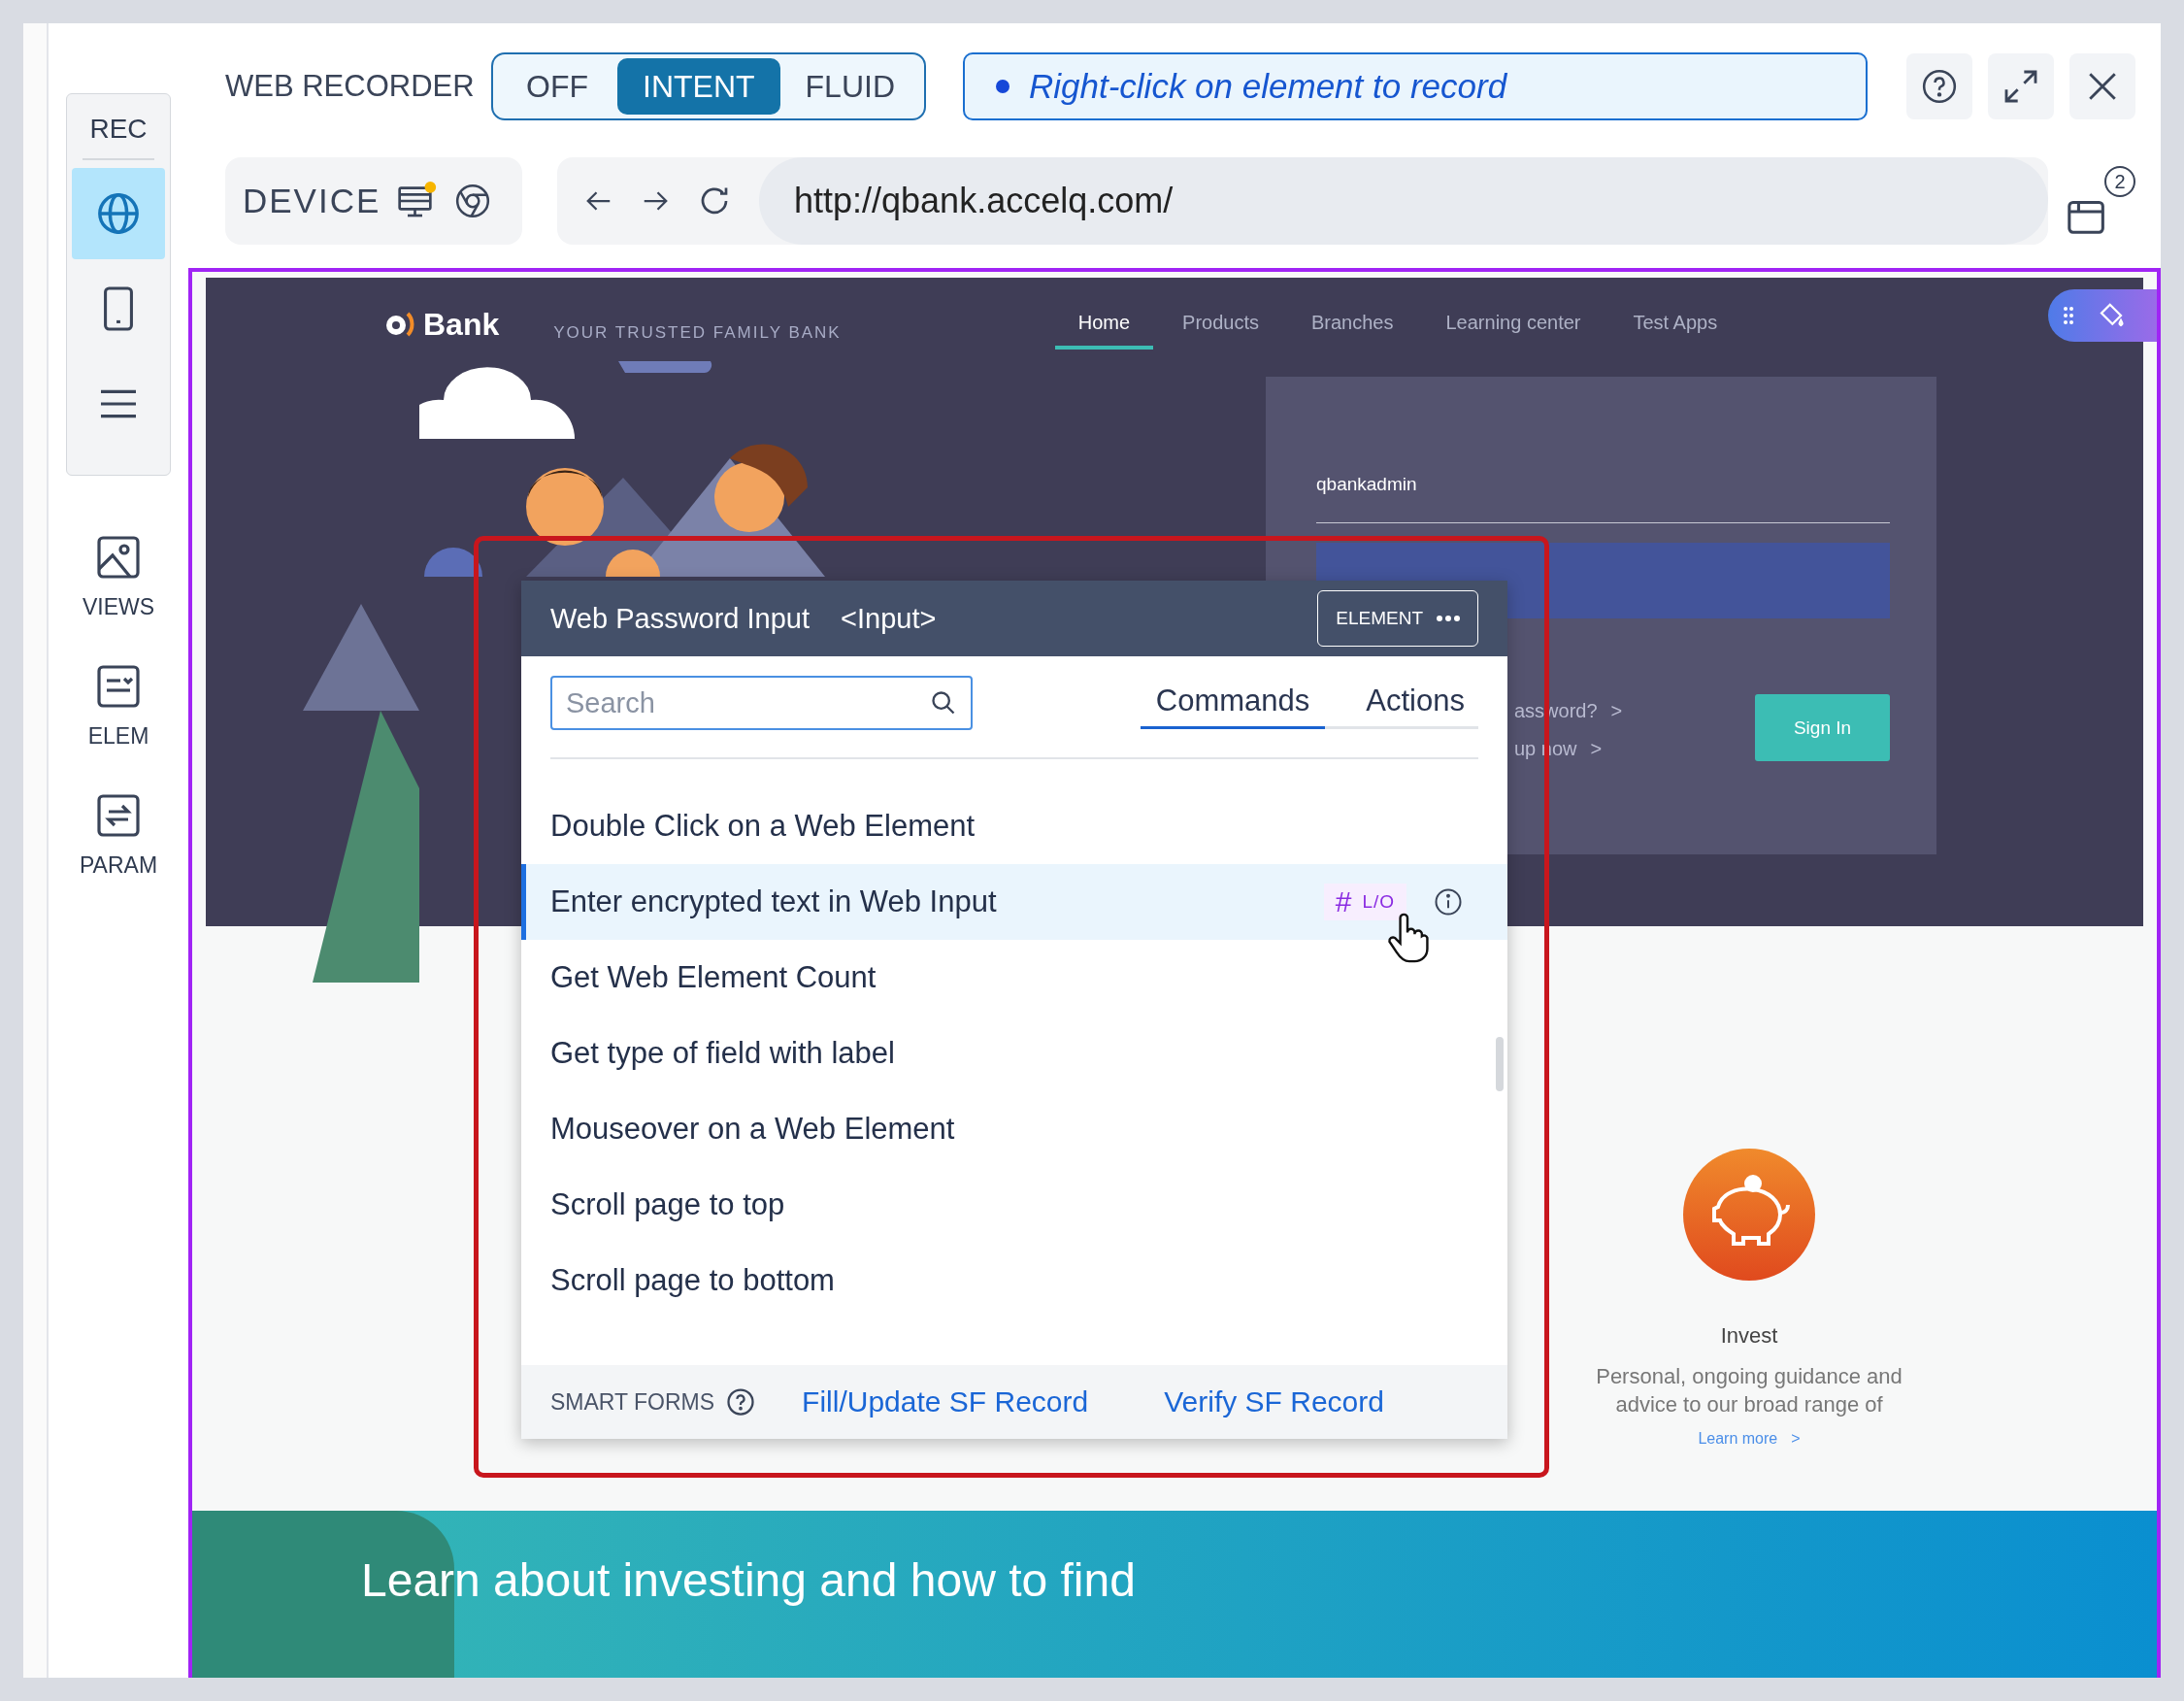  Describe the element at coordinates (350, 86) in the screenshot. I see `recorder-title: WEB RECORDER` at that location.